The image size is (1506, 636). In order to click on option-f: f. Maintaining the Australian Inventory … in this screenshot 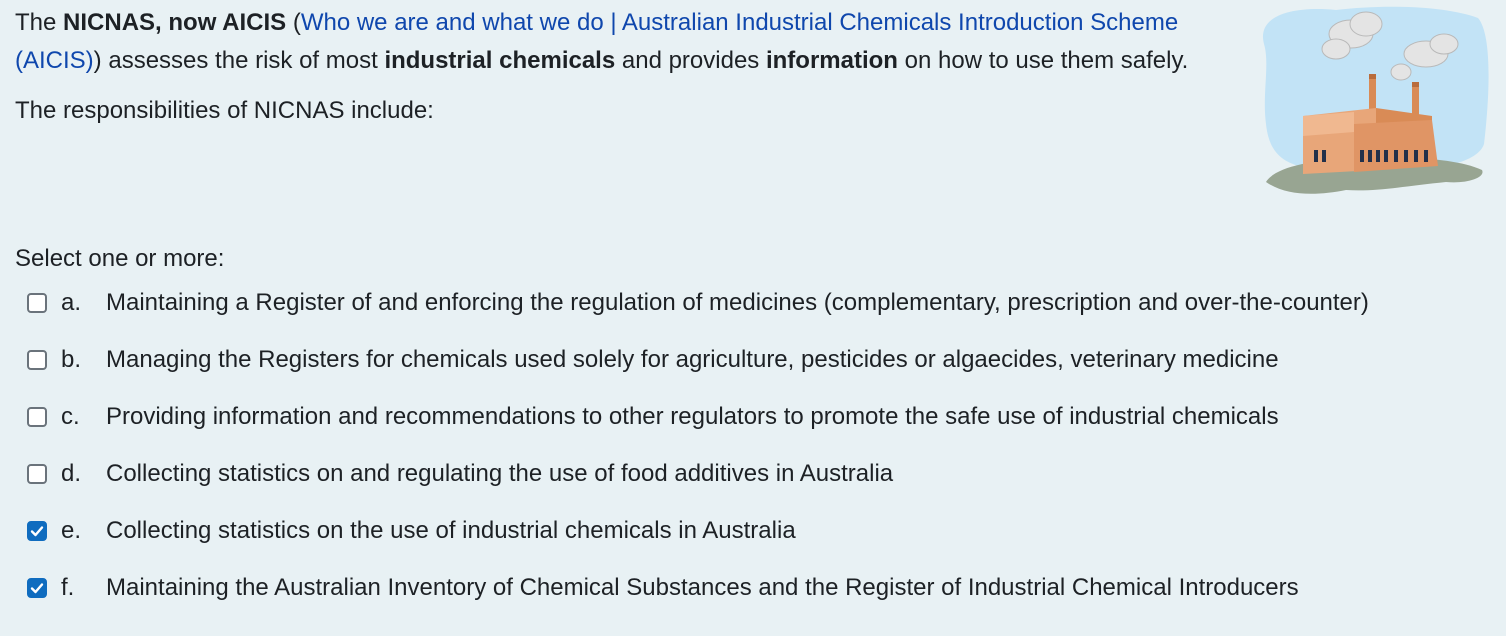, I will do `click(753, 596)`.